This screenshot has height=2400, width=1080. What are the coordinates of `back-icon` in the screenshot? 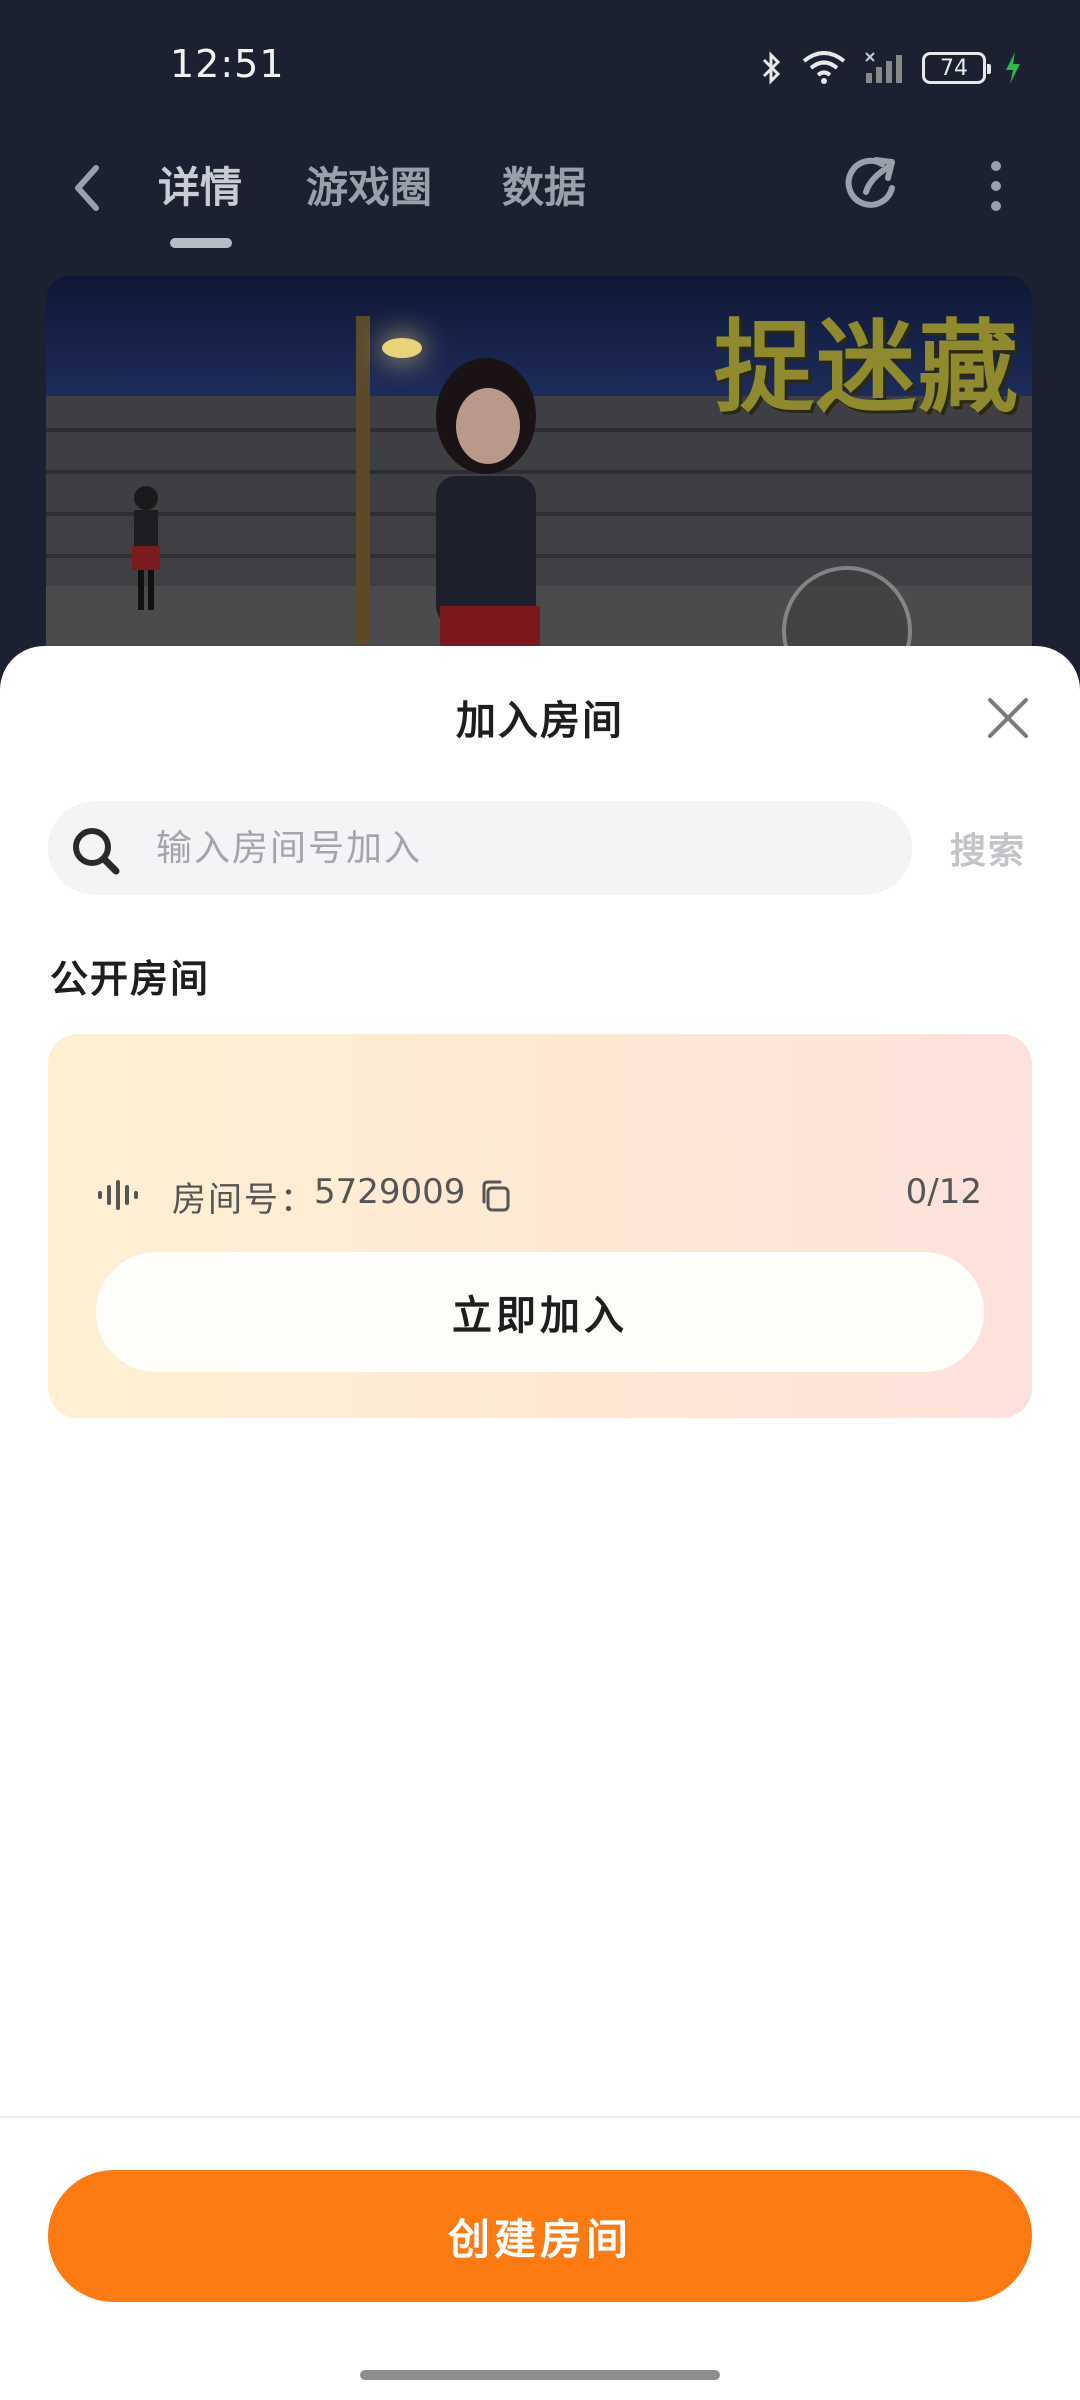 It's located at (87, 188).